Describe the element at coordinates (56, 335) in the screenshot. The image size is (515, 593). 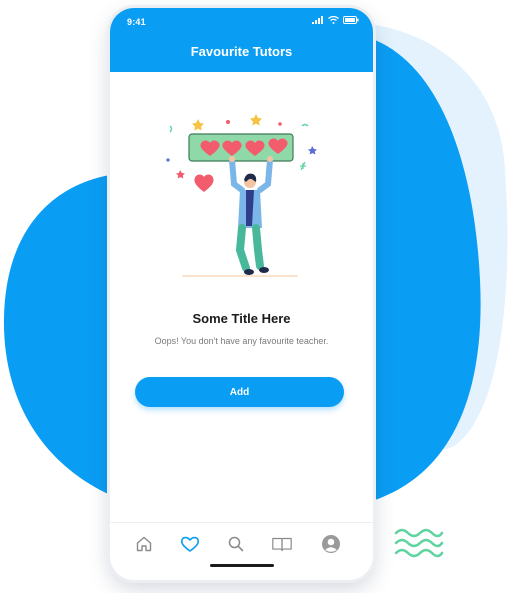
I see `blue-blob-left` at that location.